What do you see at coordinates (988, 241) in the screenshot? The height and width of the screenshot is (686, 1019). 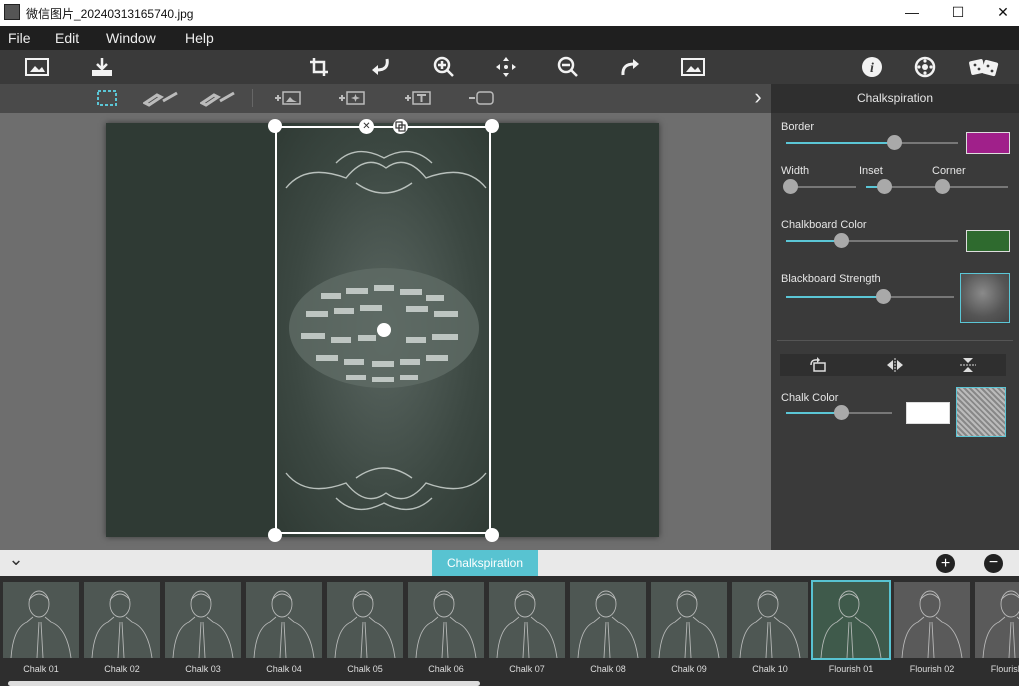 I see `chalkboard-color-swatch` at bounding box center [988, 241].